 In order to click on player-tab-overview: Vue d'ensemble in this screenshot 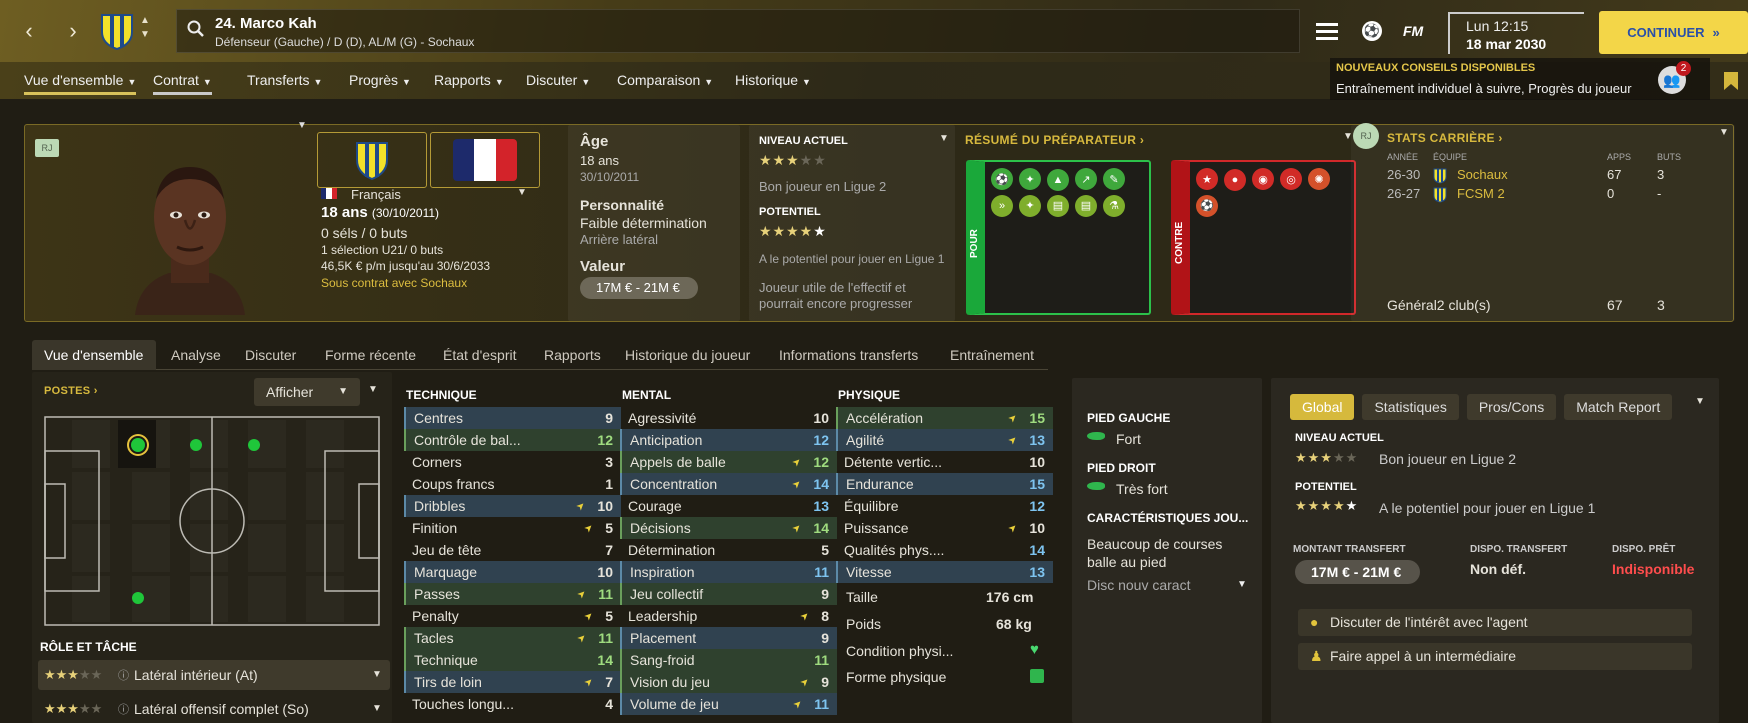, I will do `click(93, 355)`.